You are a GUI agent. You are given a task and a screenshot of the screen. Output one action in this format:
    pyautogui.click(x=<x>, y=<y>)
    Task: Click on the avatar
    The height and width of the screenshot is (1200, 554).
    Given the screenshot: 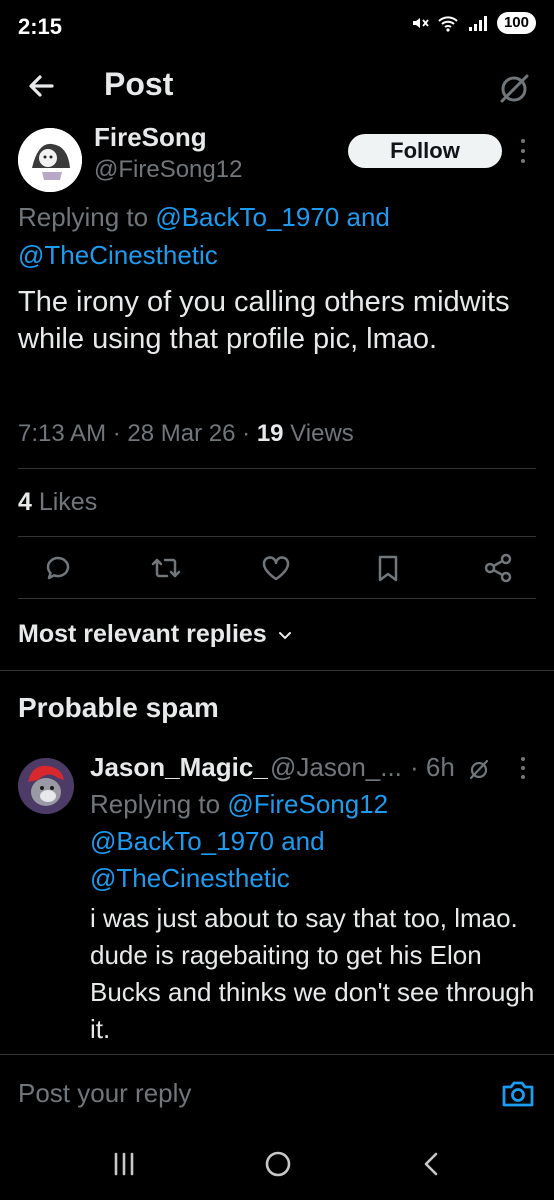 What is the action you would take?
    pyautogui.click(x=50, y=160)
    